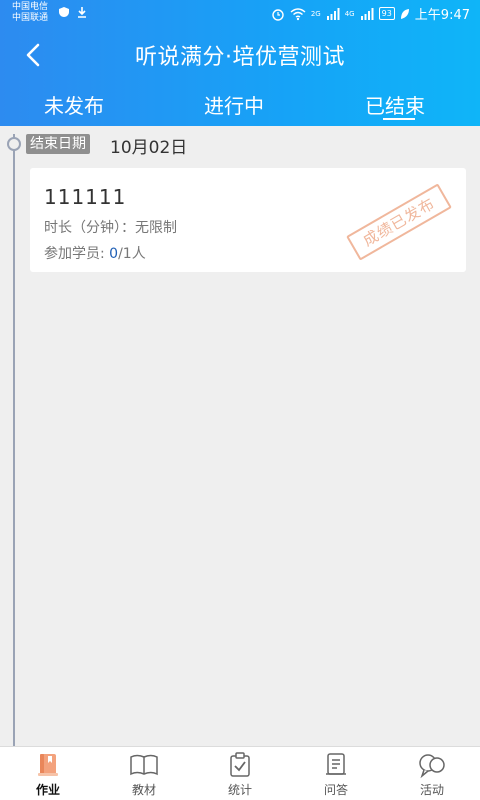 The width and height of the screenshot is (480, 800). I want to click on nav-qa-label: 问答, so click(335, 790).